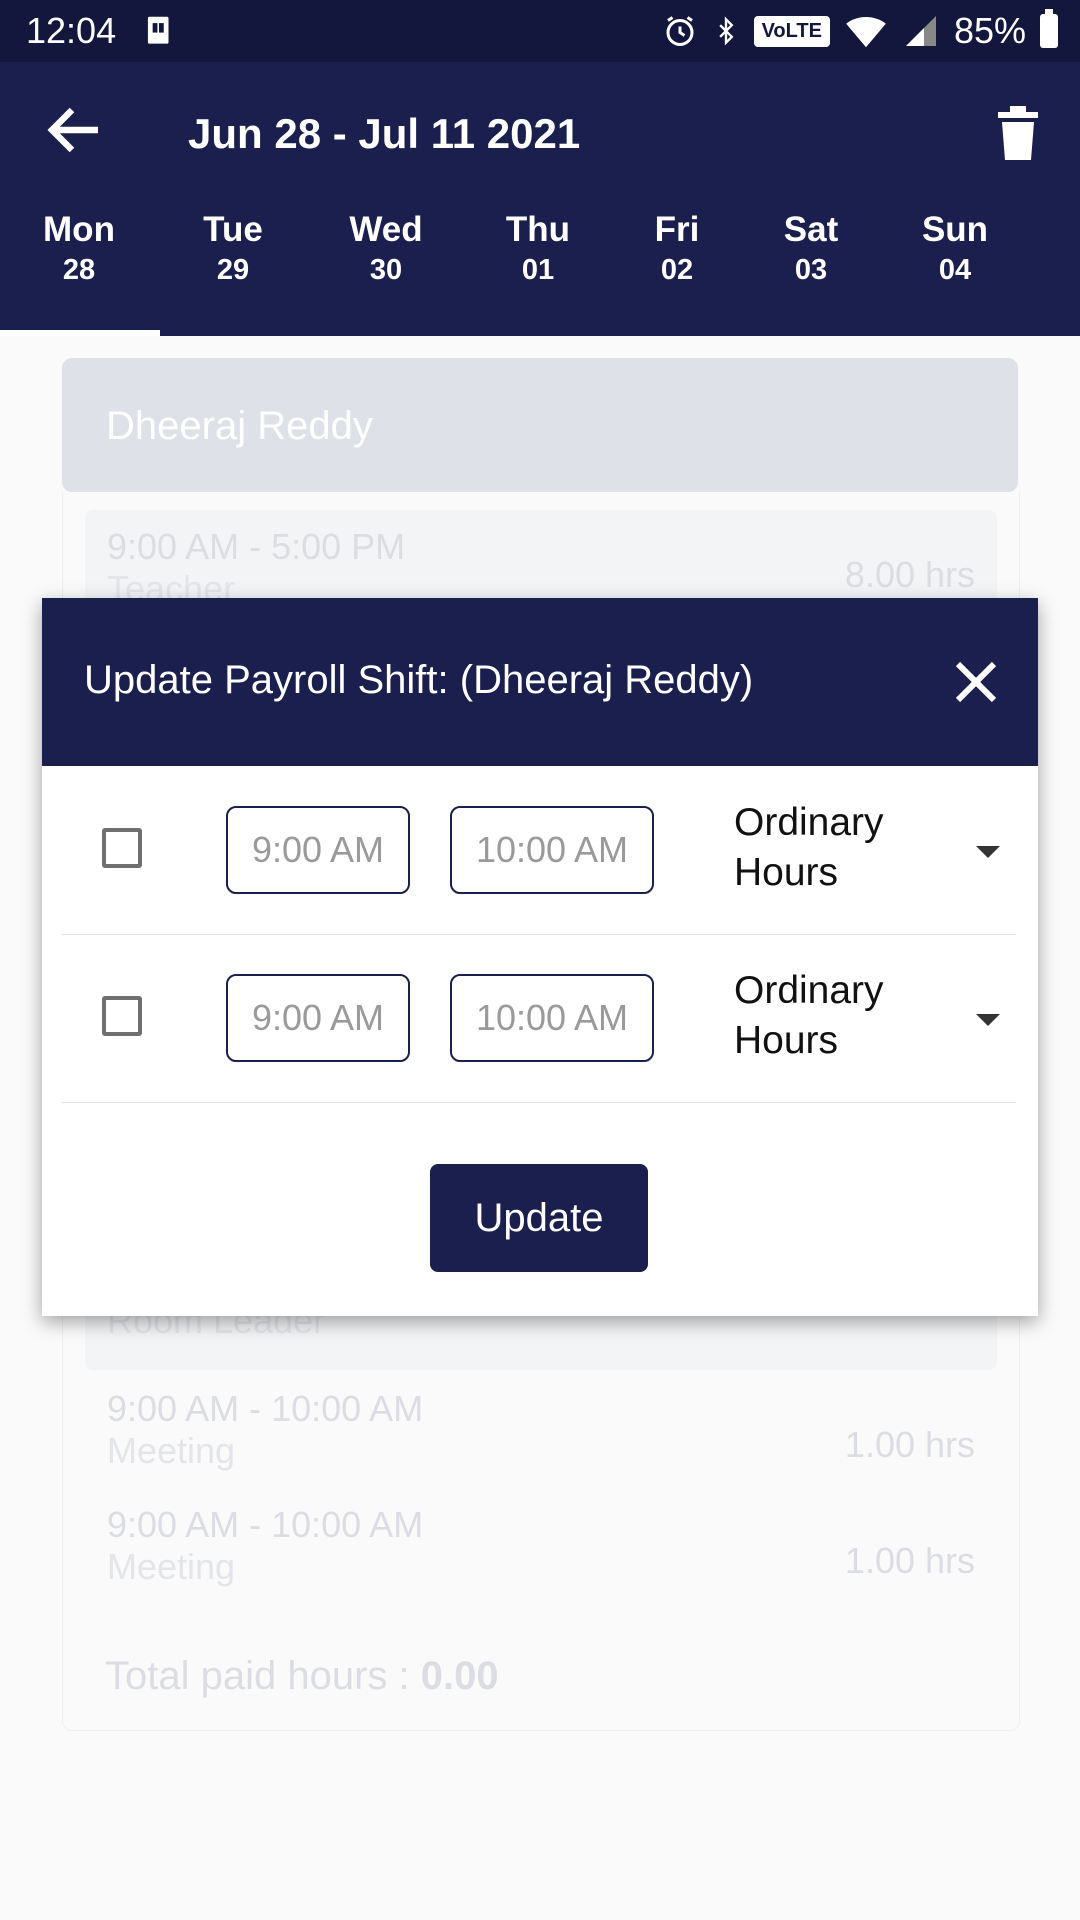 This screenshot has width=1080, height=1920. I want to click on dialog-header: Update Payroll Shift: (Dheeraj Reddy), so click(540, 682).